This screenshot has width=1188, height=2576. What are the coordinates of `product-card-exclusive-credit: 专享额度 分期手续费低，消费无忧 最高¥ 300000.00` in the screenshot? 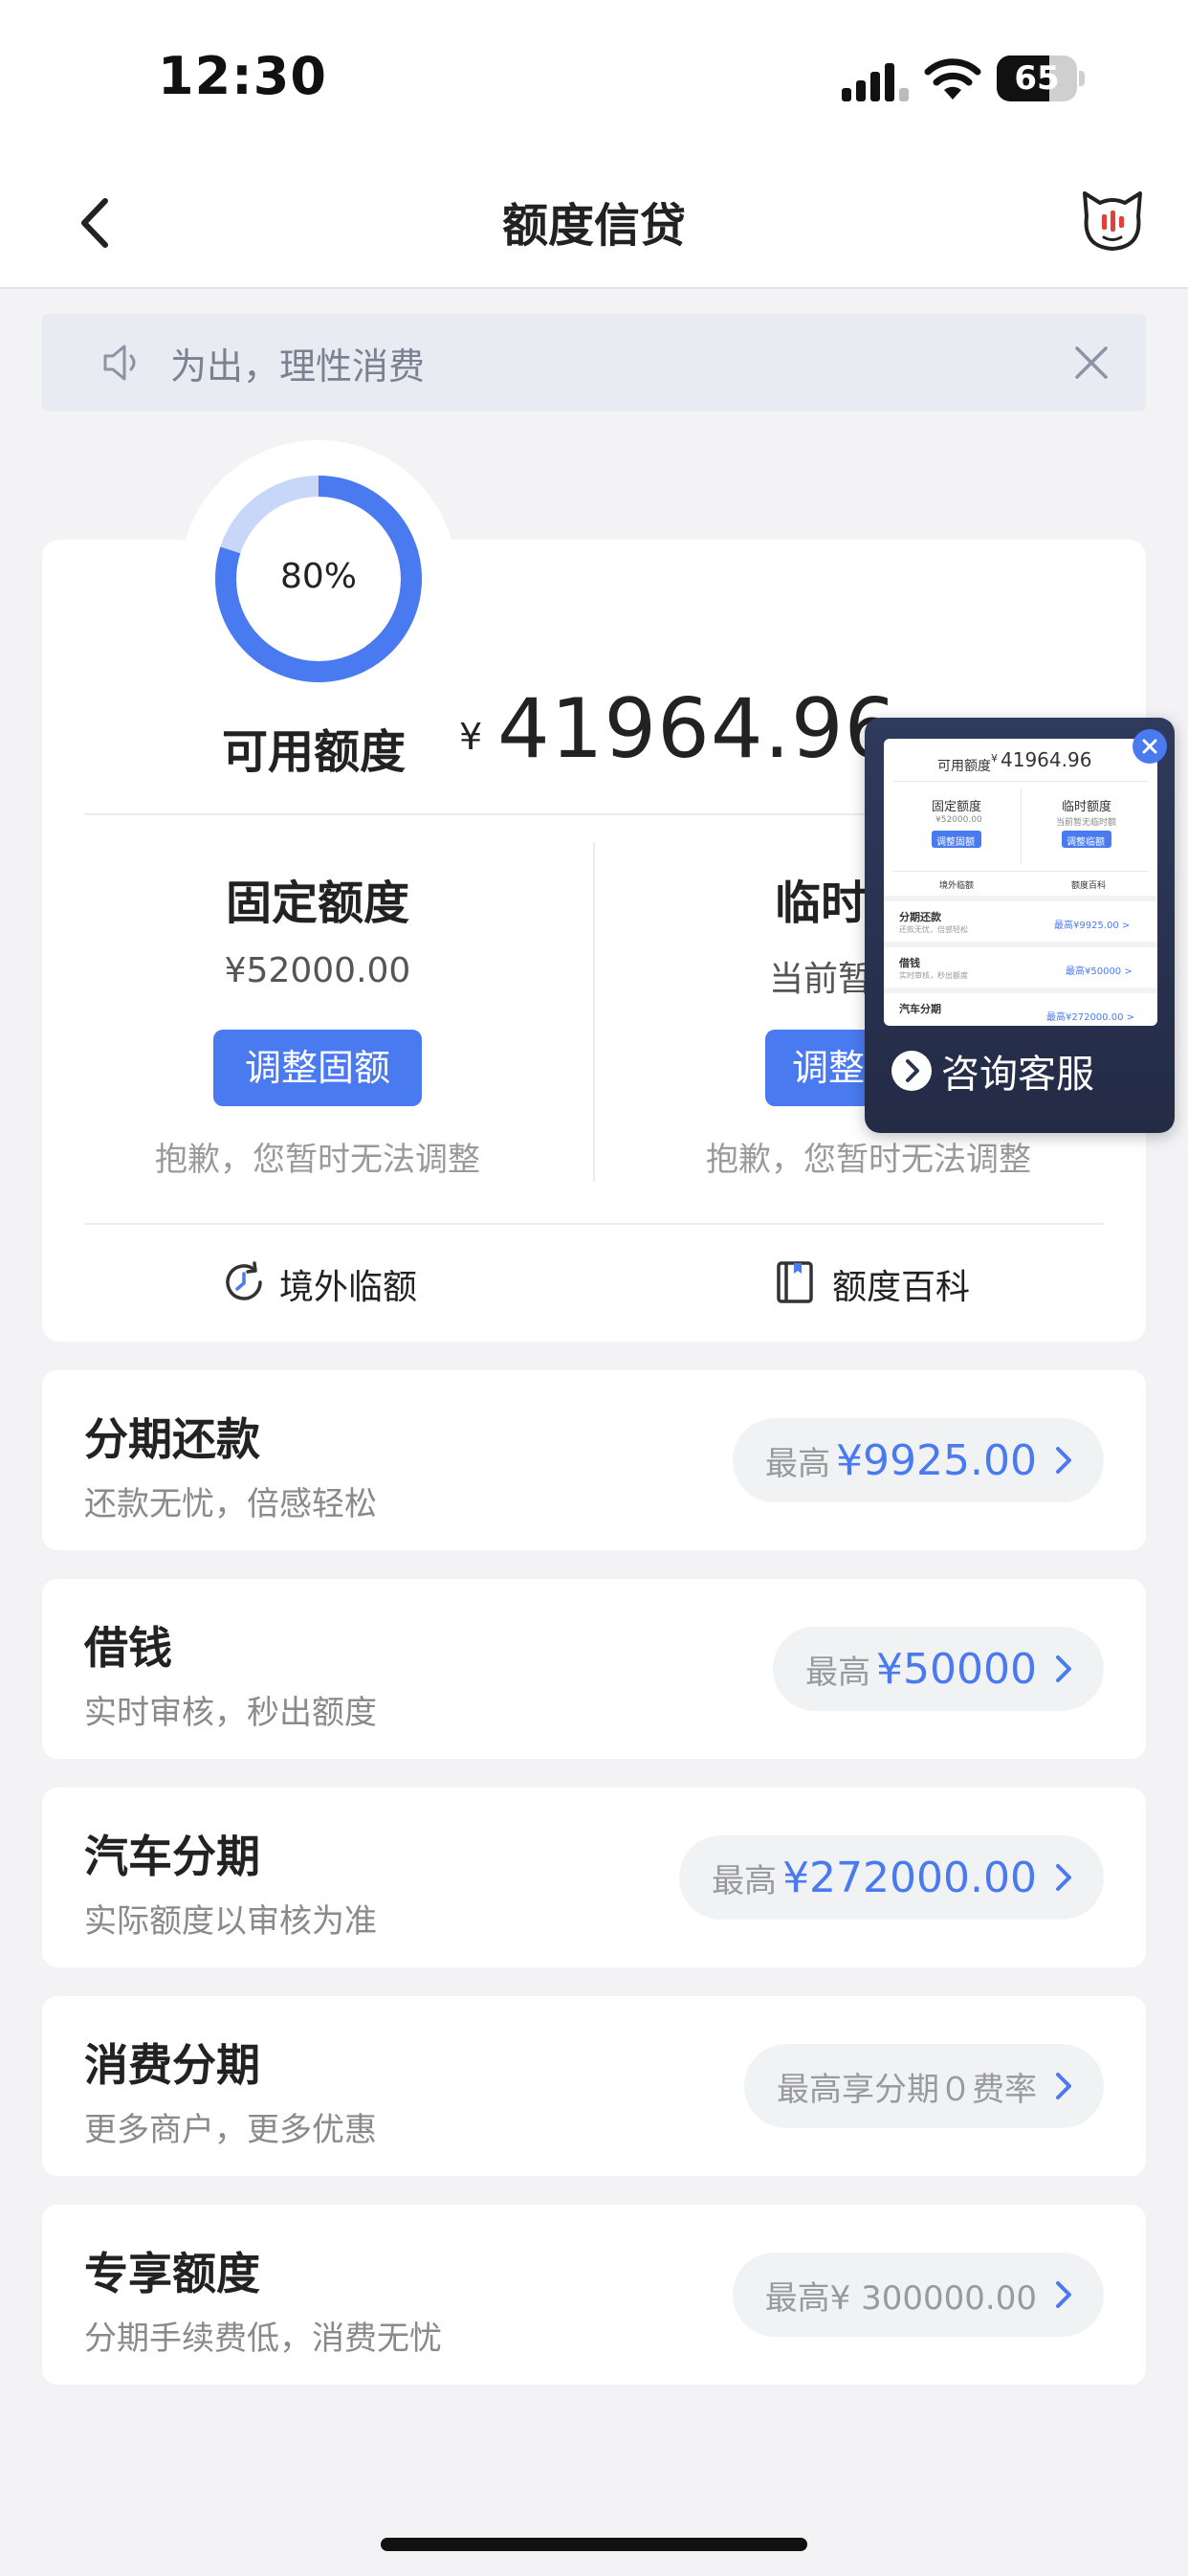 It's located at (594, 2295).